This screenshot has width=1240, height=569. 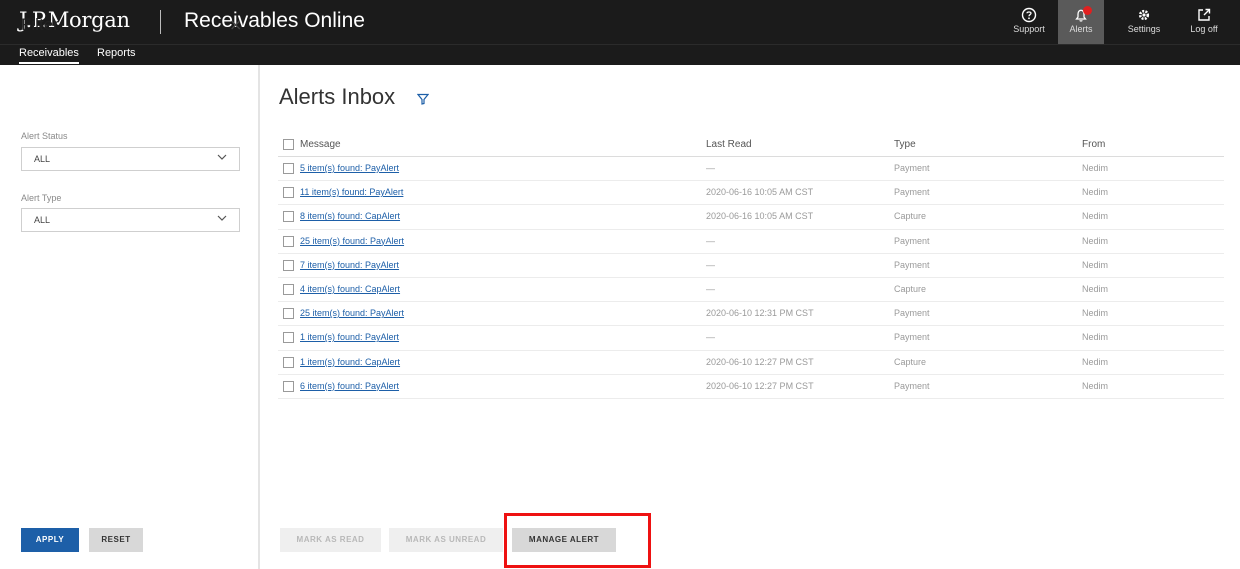 I want to click on message-link: 6 item(s) found: PayAlert, so click(x=349, y=386).